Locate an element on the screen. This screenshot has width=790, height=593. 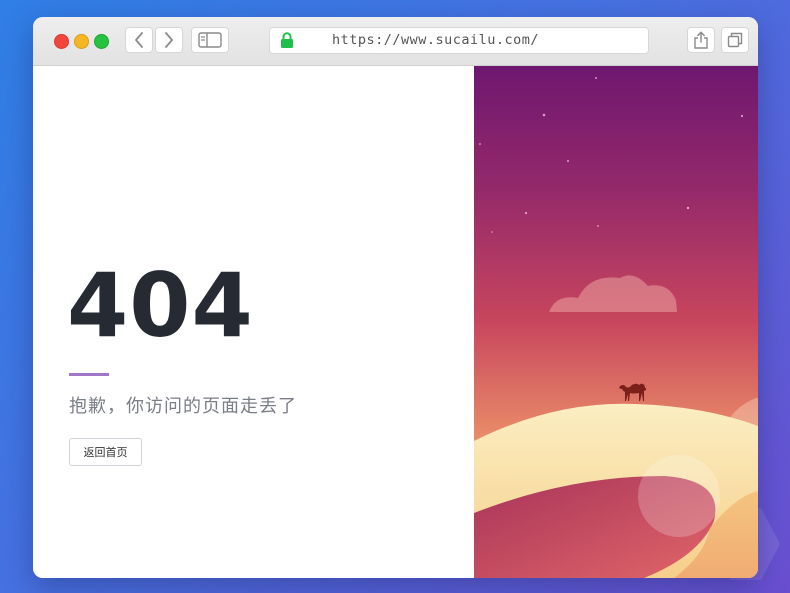
forward-button is located at coordinates (169, 40).